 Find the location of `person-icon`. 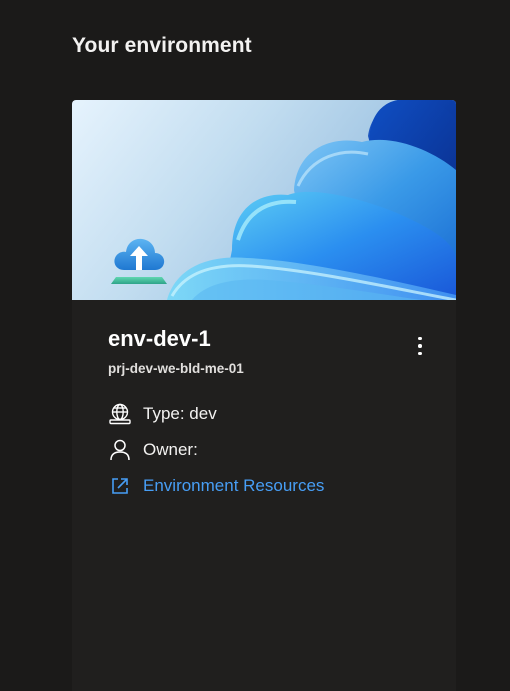

person-icon is located at coordinates (120, 450).